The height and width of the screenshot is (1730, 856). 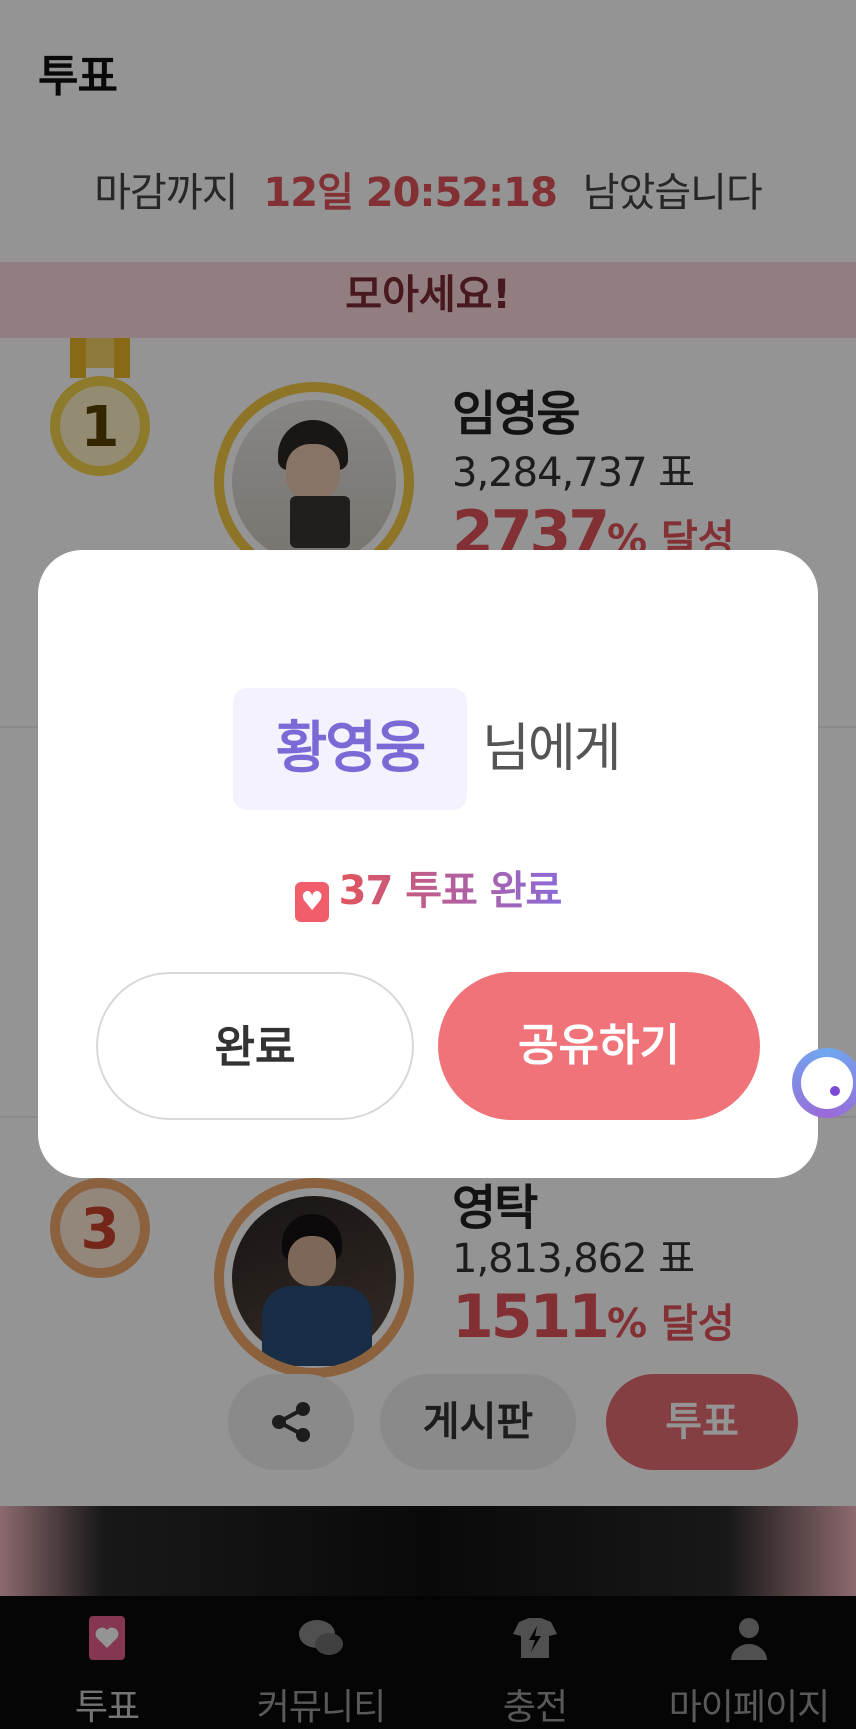 What do you see at coordinates (351, 748) in the screenshot?
I see `recipient-name: 황영웅` at bounding box center [351, 748].